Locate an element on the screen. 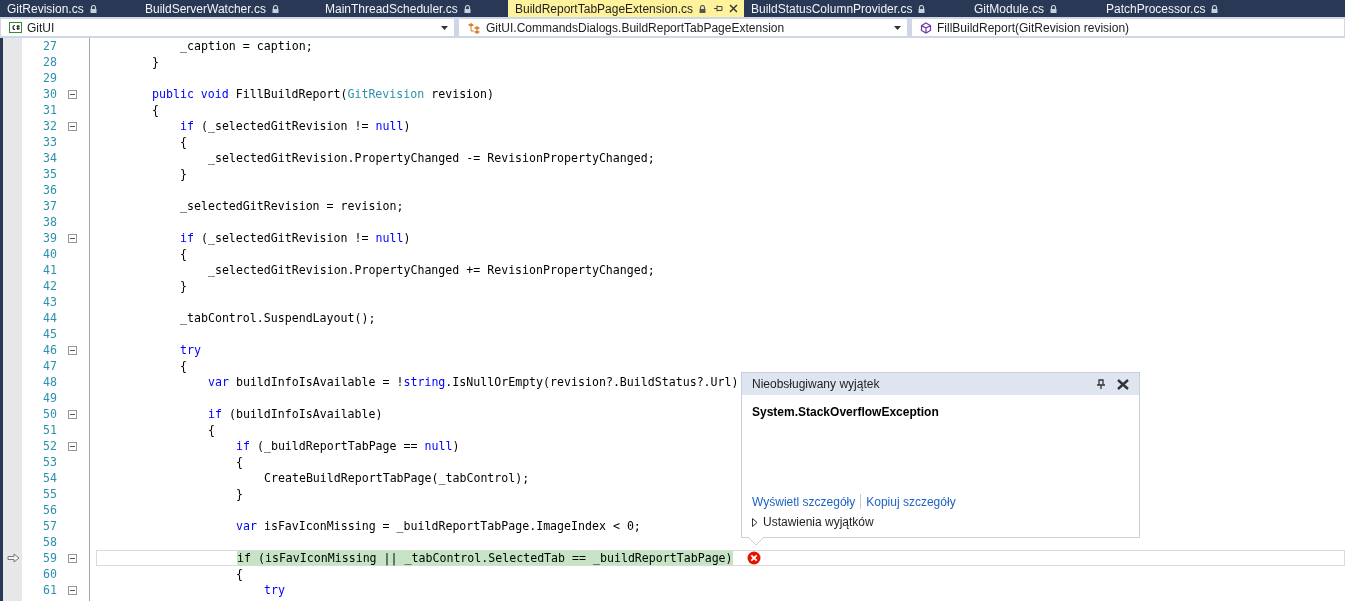 This screenshot has width=1345, height=601. line-number: 37 is located at coordinates (49, 206).